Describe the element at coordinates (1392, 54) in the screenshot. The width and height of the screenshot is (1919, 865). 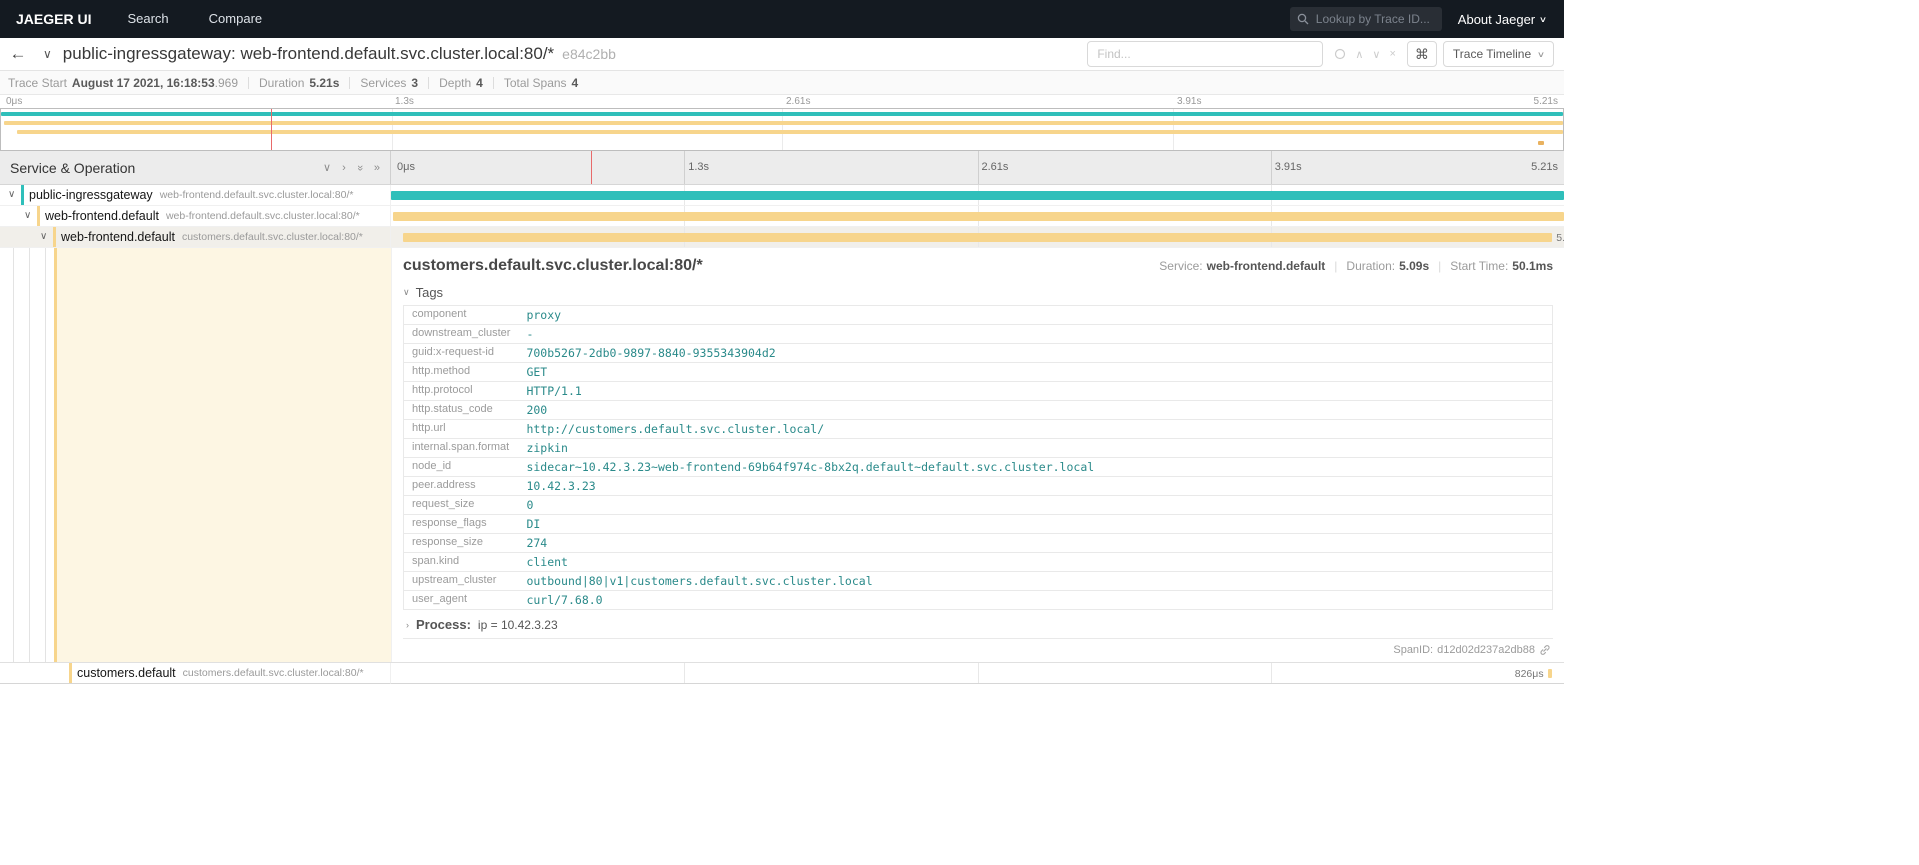
I see `find-clear-icon: ×` at that location.